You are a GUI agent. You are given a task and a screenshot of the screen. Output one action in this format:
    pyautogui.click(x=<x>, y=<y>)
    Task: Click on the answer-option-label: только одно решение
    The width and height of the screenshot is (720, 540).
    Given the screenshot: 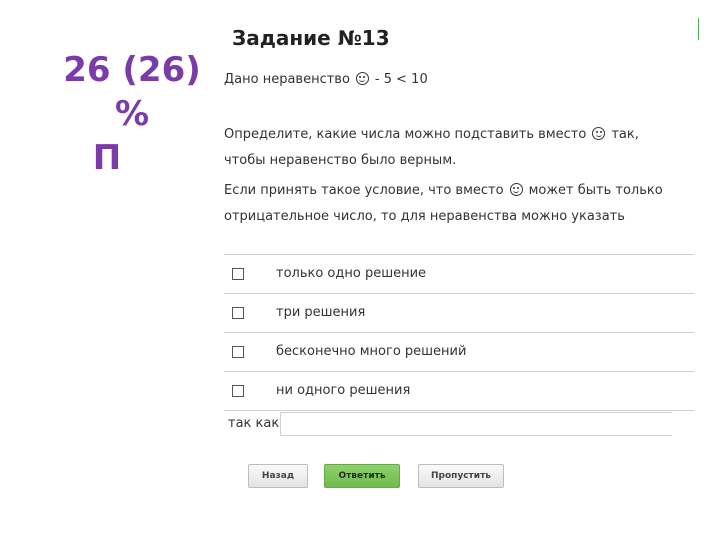 What is the action you would take?
    pyautogui.click(x=351, y=273)
    